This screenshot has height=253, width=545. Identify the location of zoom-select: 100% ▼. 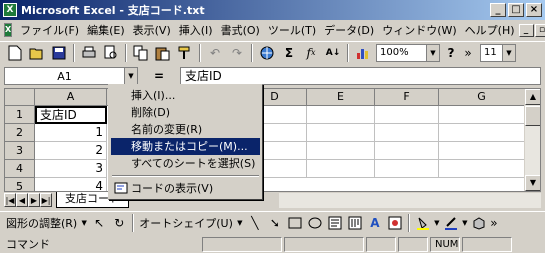
(408, 52).